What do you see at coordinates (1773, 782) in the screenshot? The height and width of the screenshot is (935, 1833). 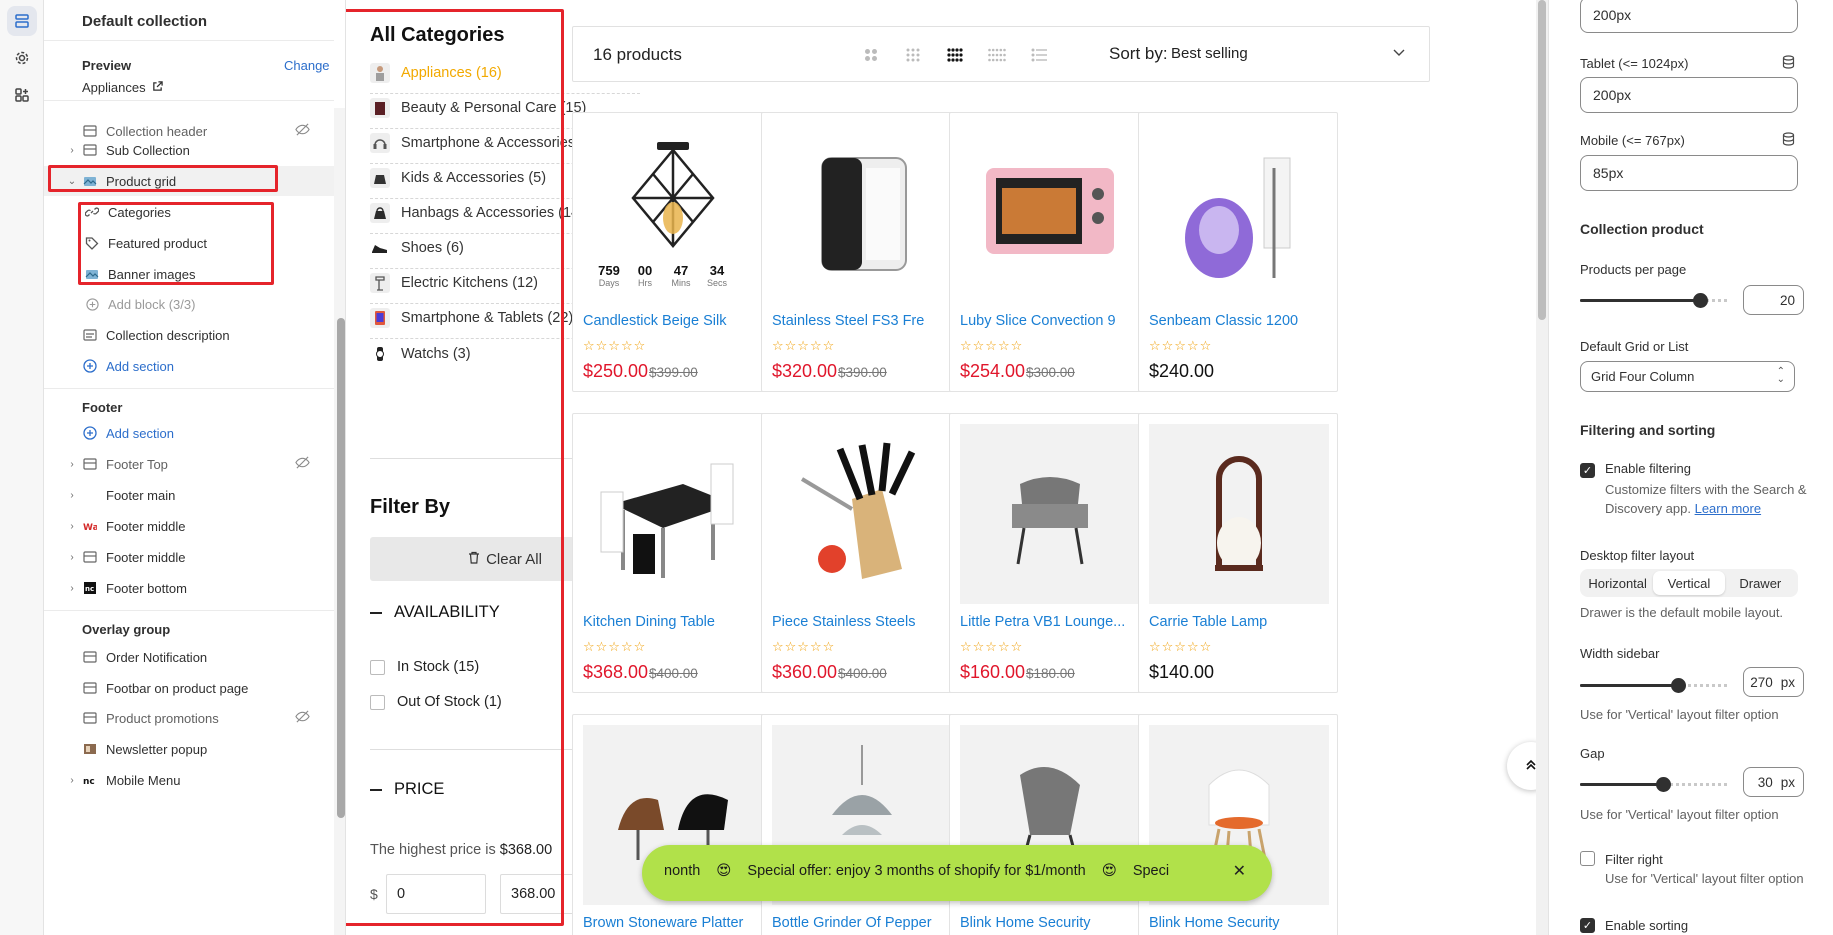 I see `gap-input: 30 px` at bounding box center [1773, 782].